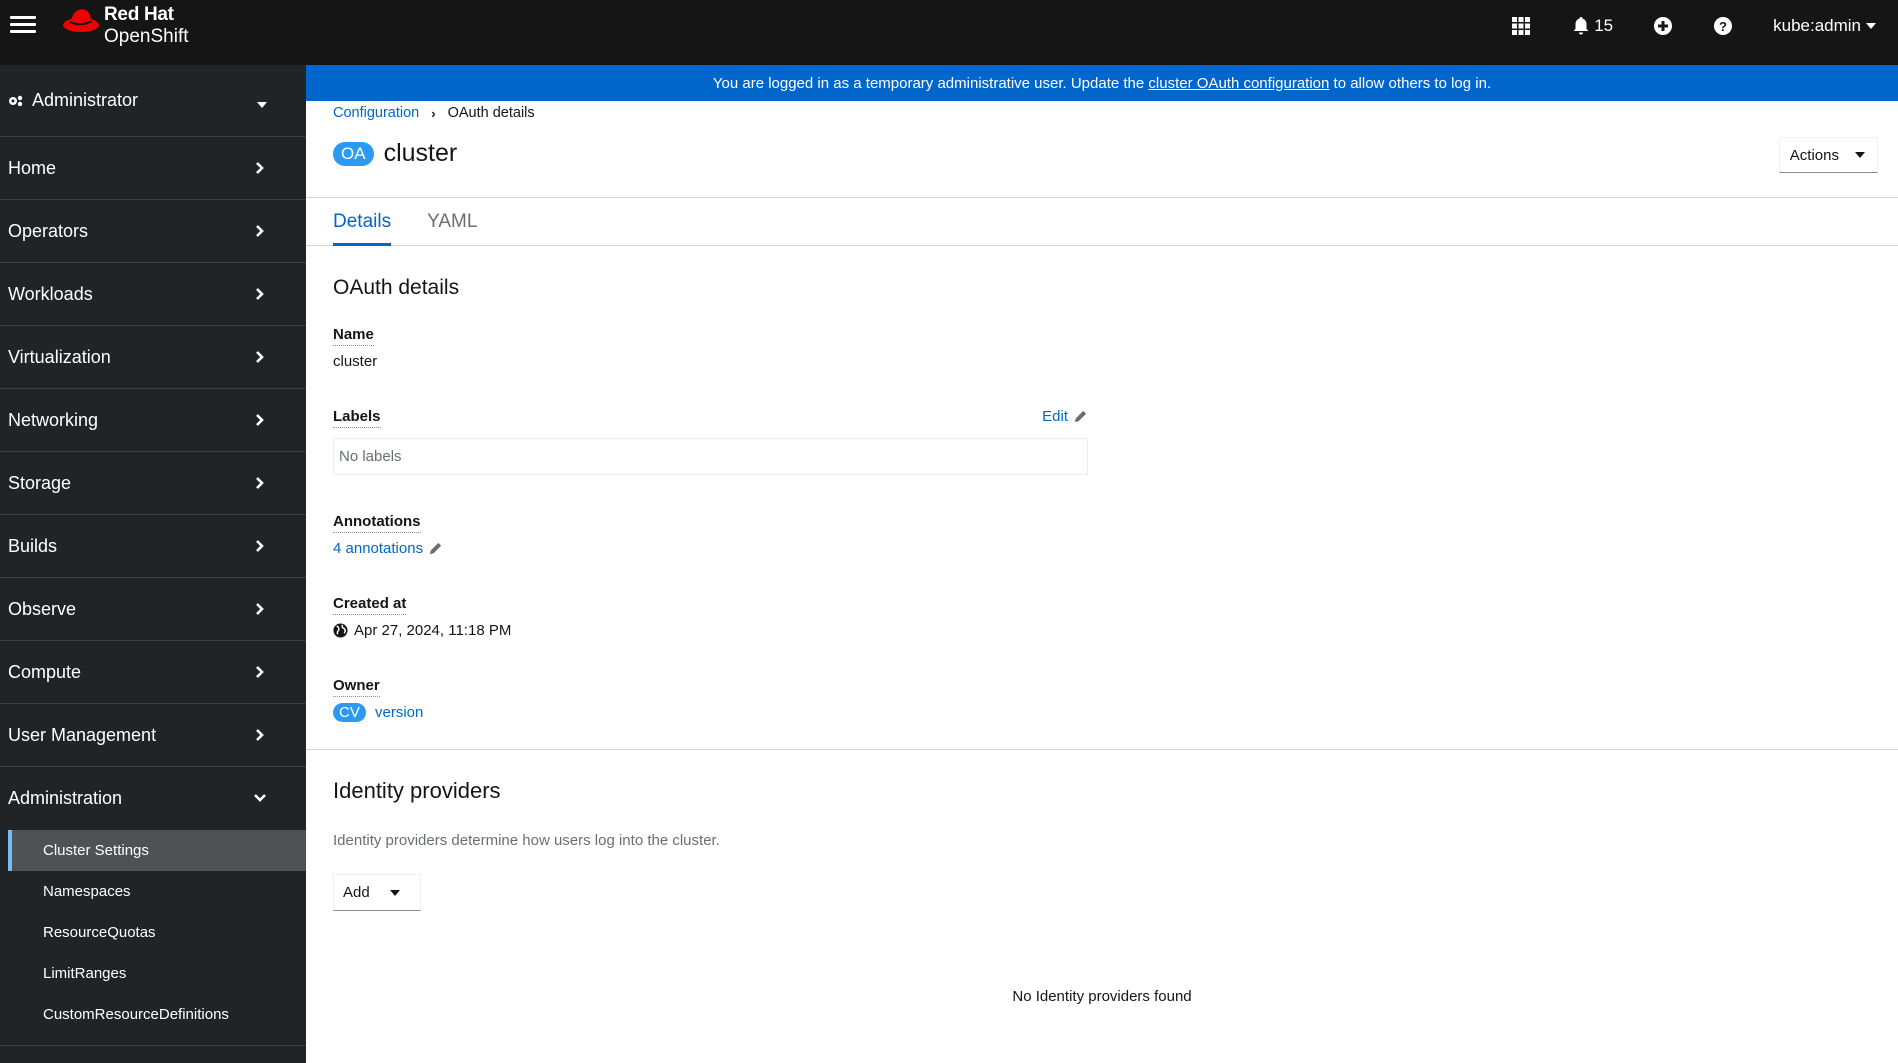 Image resolution: width=1898 pixels, height=1063 pixels. I want to click on owner-link: version, so click(399, 712).